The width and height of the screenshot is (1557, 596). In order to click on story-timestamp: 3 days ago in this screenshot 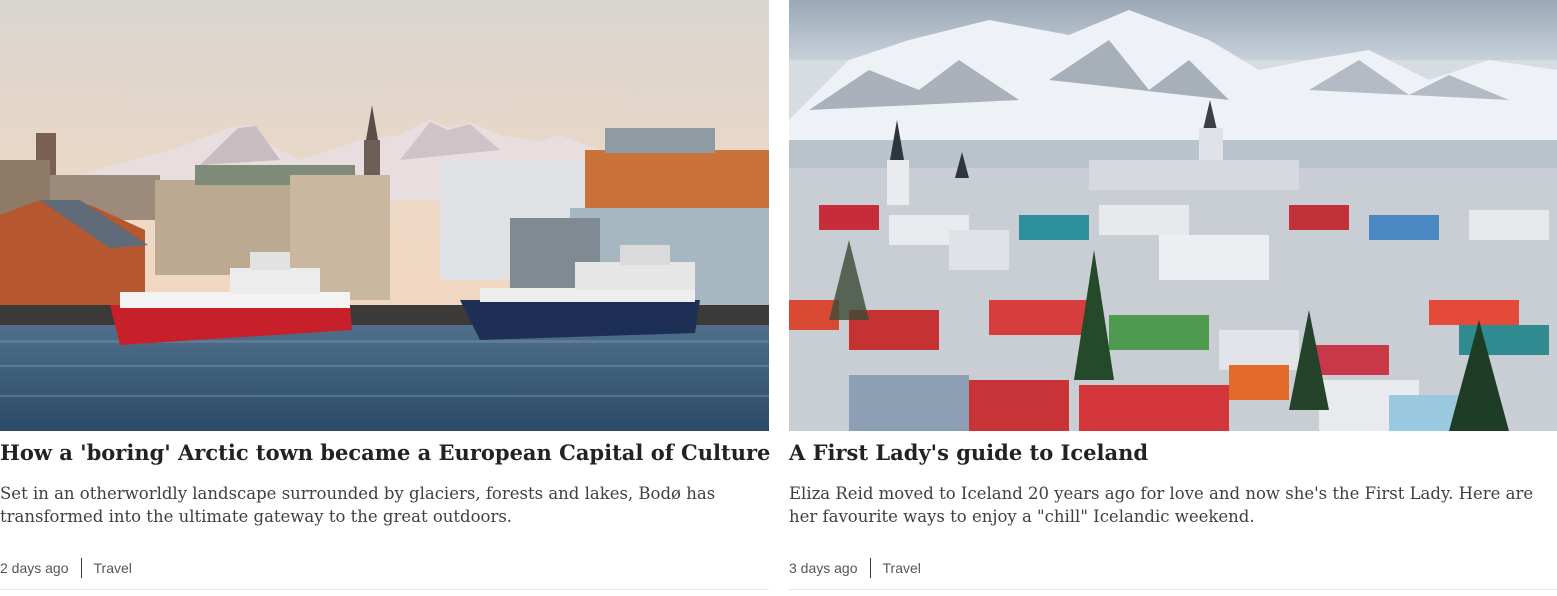, I will do `click(823, 568)`.